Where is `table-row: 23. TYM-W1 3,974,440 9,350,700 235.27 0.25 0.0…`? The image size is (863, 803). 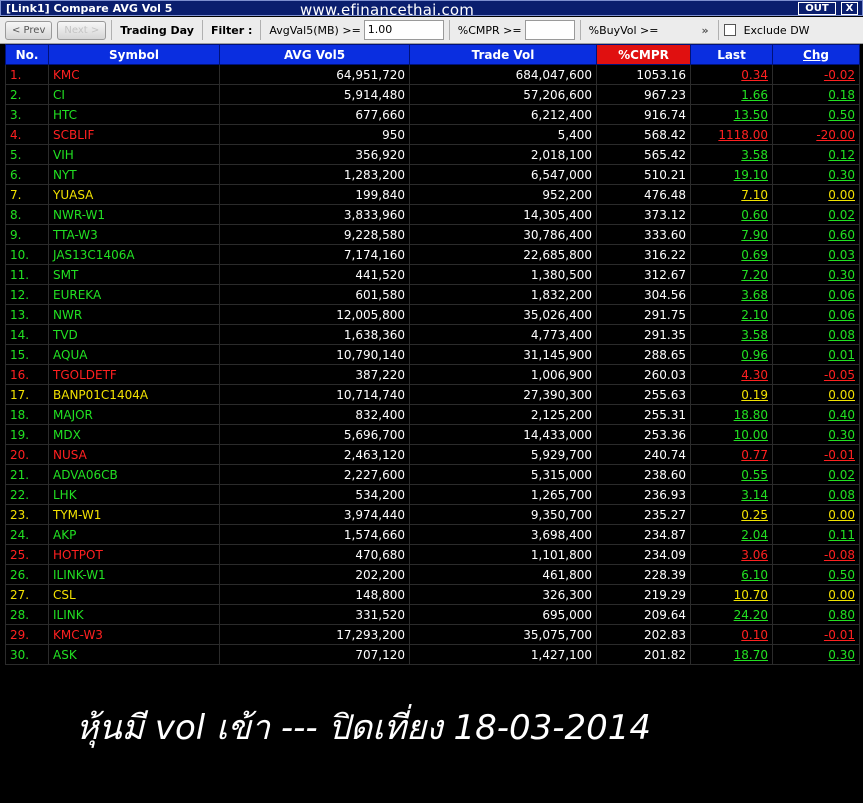
table-row: 23. TYM-W1 3,974,440 9,350,700 235.27 0.25 0.0… is located at coordinates (432, 514).